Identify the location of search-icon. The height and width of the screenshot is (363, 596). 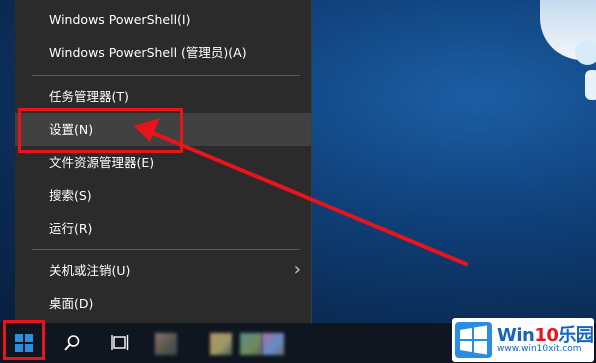
(72, 343).